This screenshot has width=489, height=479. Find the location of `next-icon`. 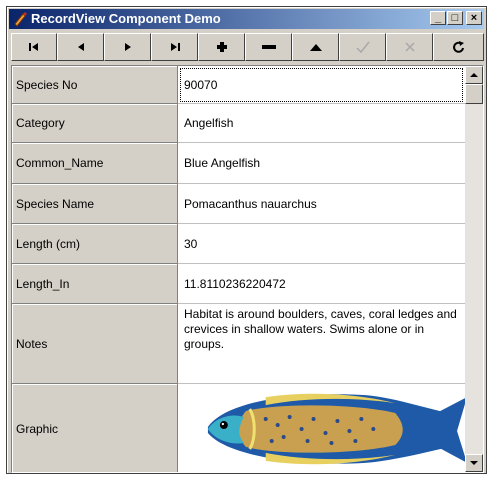

next-icon is located at coordinates (127, 47).